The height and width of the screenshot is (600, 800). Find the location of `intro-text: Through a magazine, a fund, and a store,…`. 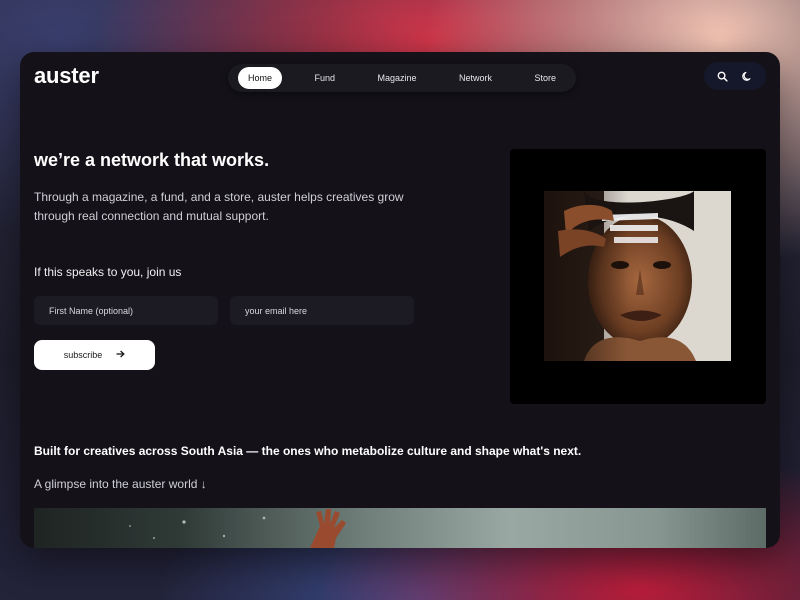

intro-text: Through a magazine, a fund, and a store,… is located at coordinates (219, 206).